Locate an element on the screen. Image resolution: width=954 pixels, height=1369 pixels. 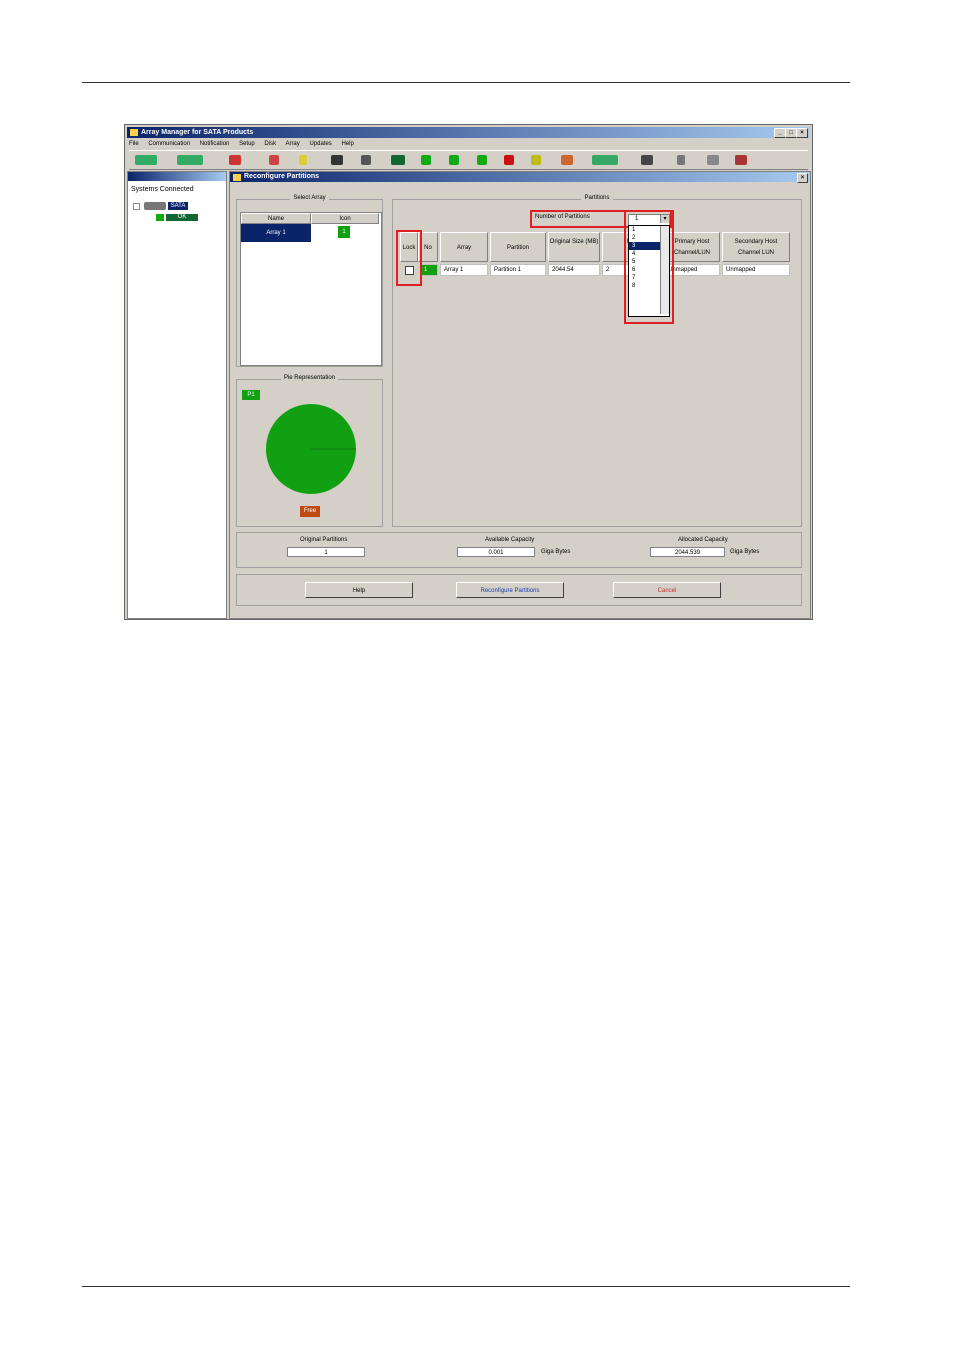
col-icon: Icon is located at coordinates (345, 218).